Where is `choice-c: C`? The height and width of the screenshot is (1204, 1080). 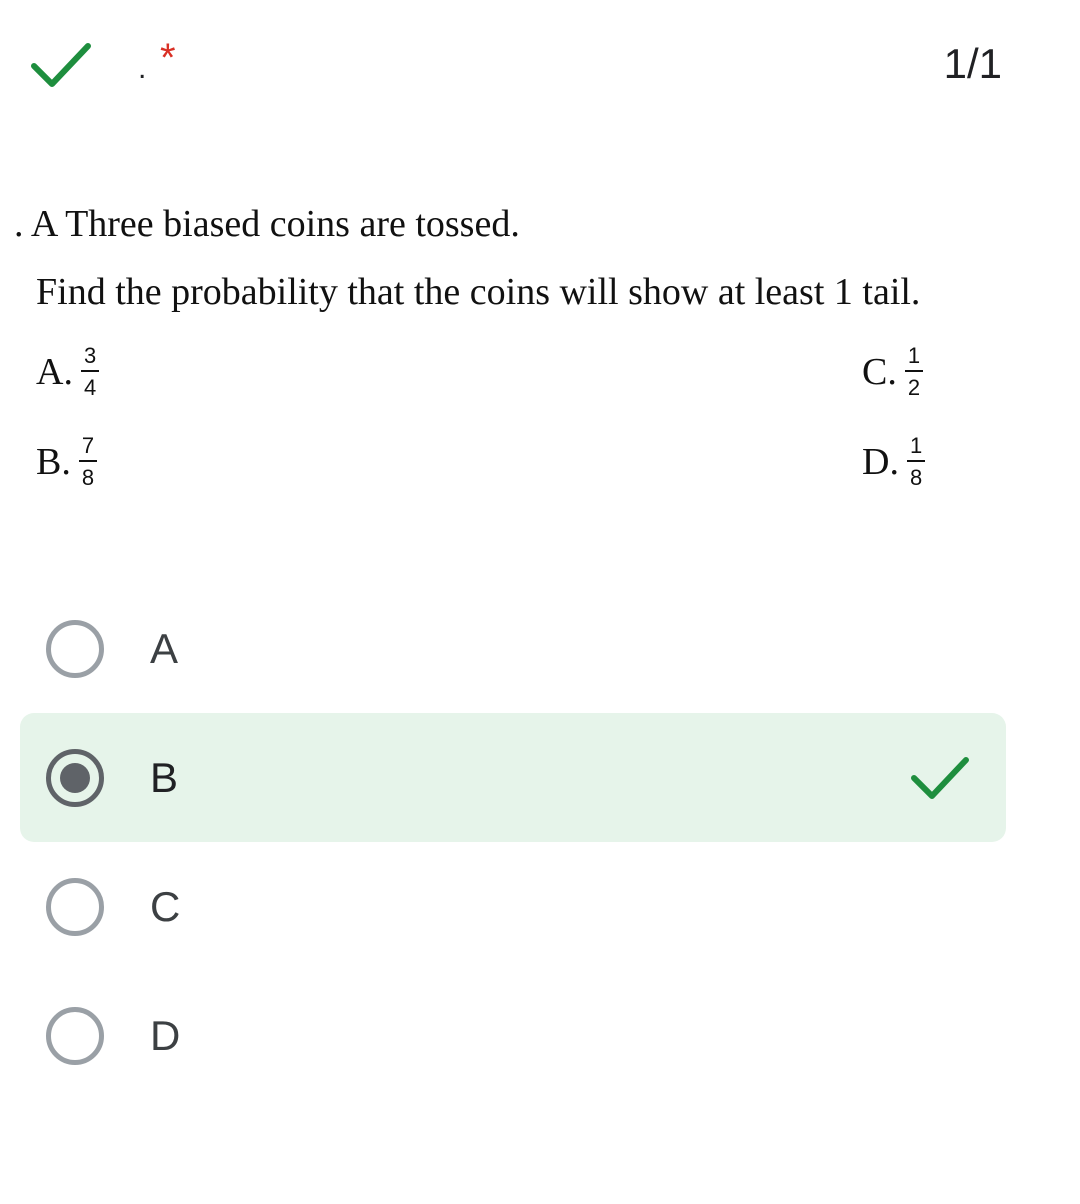
choice-c: C is located at coordinates (513, 906).